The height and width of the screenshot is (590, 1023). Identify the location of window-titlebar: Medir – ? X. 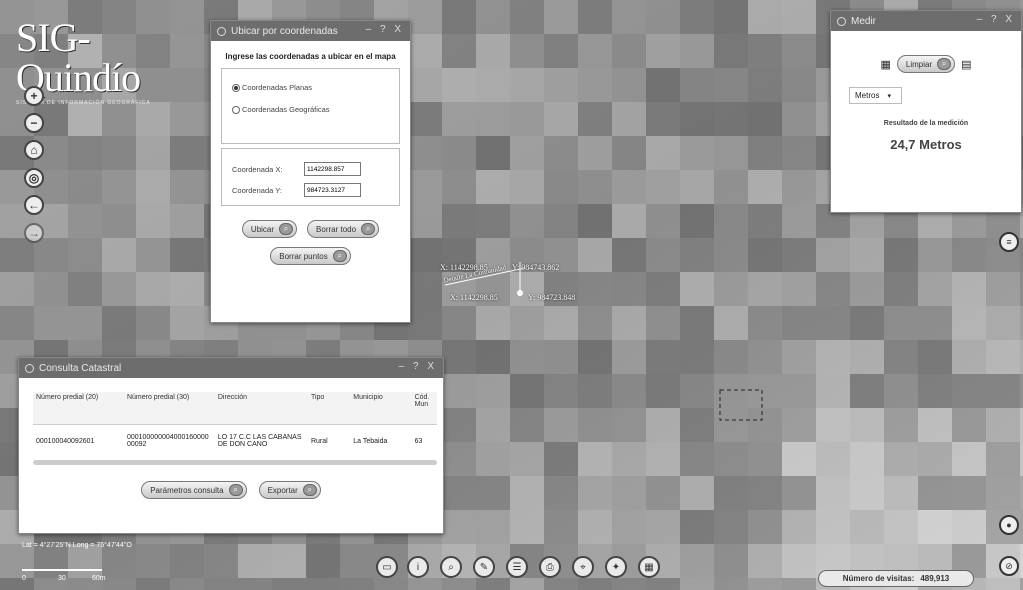
(926, 21).